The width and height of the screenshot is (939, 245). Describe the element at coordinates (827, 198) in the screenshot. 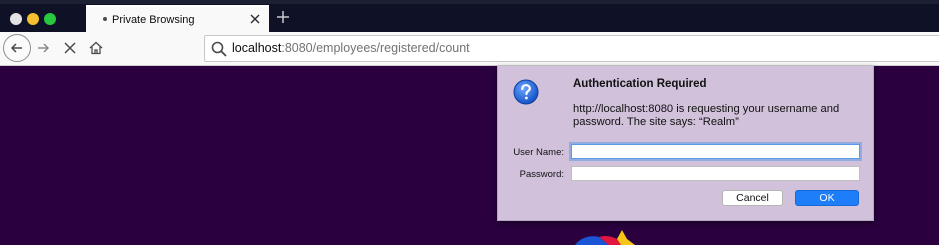

I see `ok-button: OK` at that location.